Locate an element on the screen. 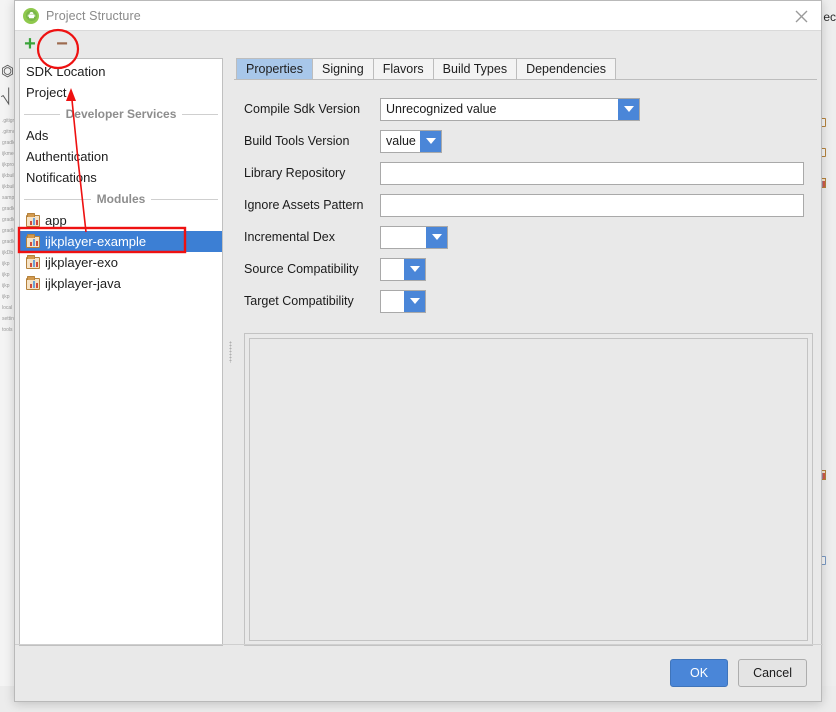 This screenshot has height=712, width=836. sidebar-item-ads: Ads is located at coordinates (121, 135).